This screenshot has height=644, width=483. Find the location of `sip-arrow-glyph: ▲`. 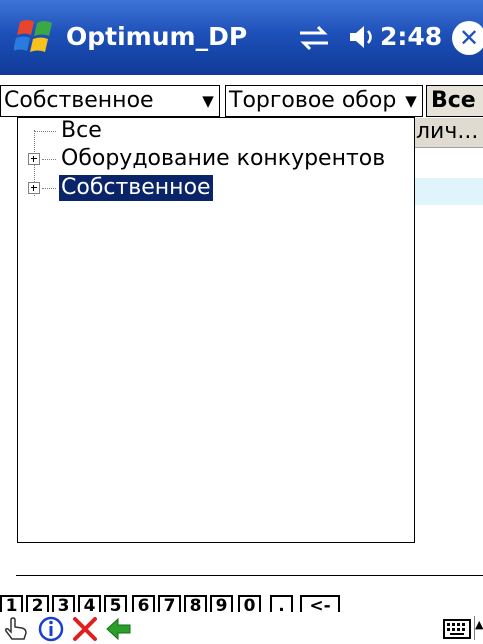

sip-arrow-glyph: ▲ is located at coordinates (479, 624).